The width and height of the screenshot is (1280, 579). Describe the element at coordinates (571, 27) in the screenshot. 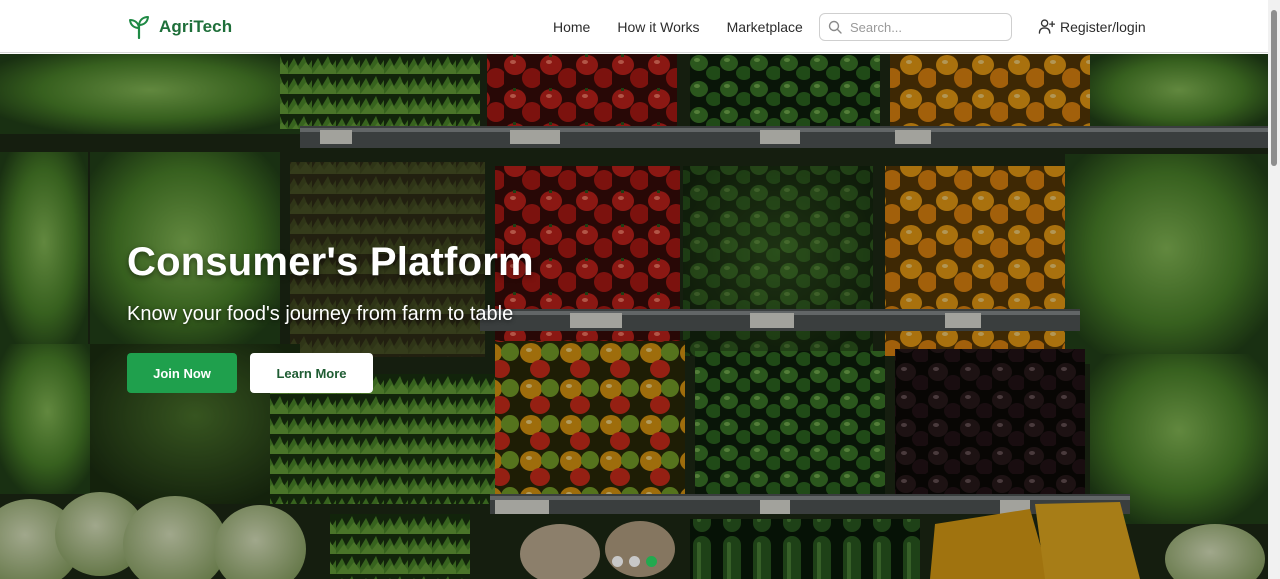

I see `nav-link-home: Home` at that location.